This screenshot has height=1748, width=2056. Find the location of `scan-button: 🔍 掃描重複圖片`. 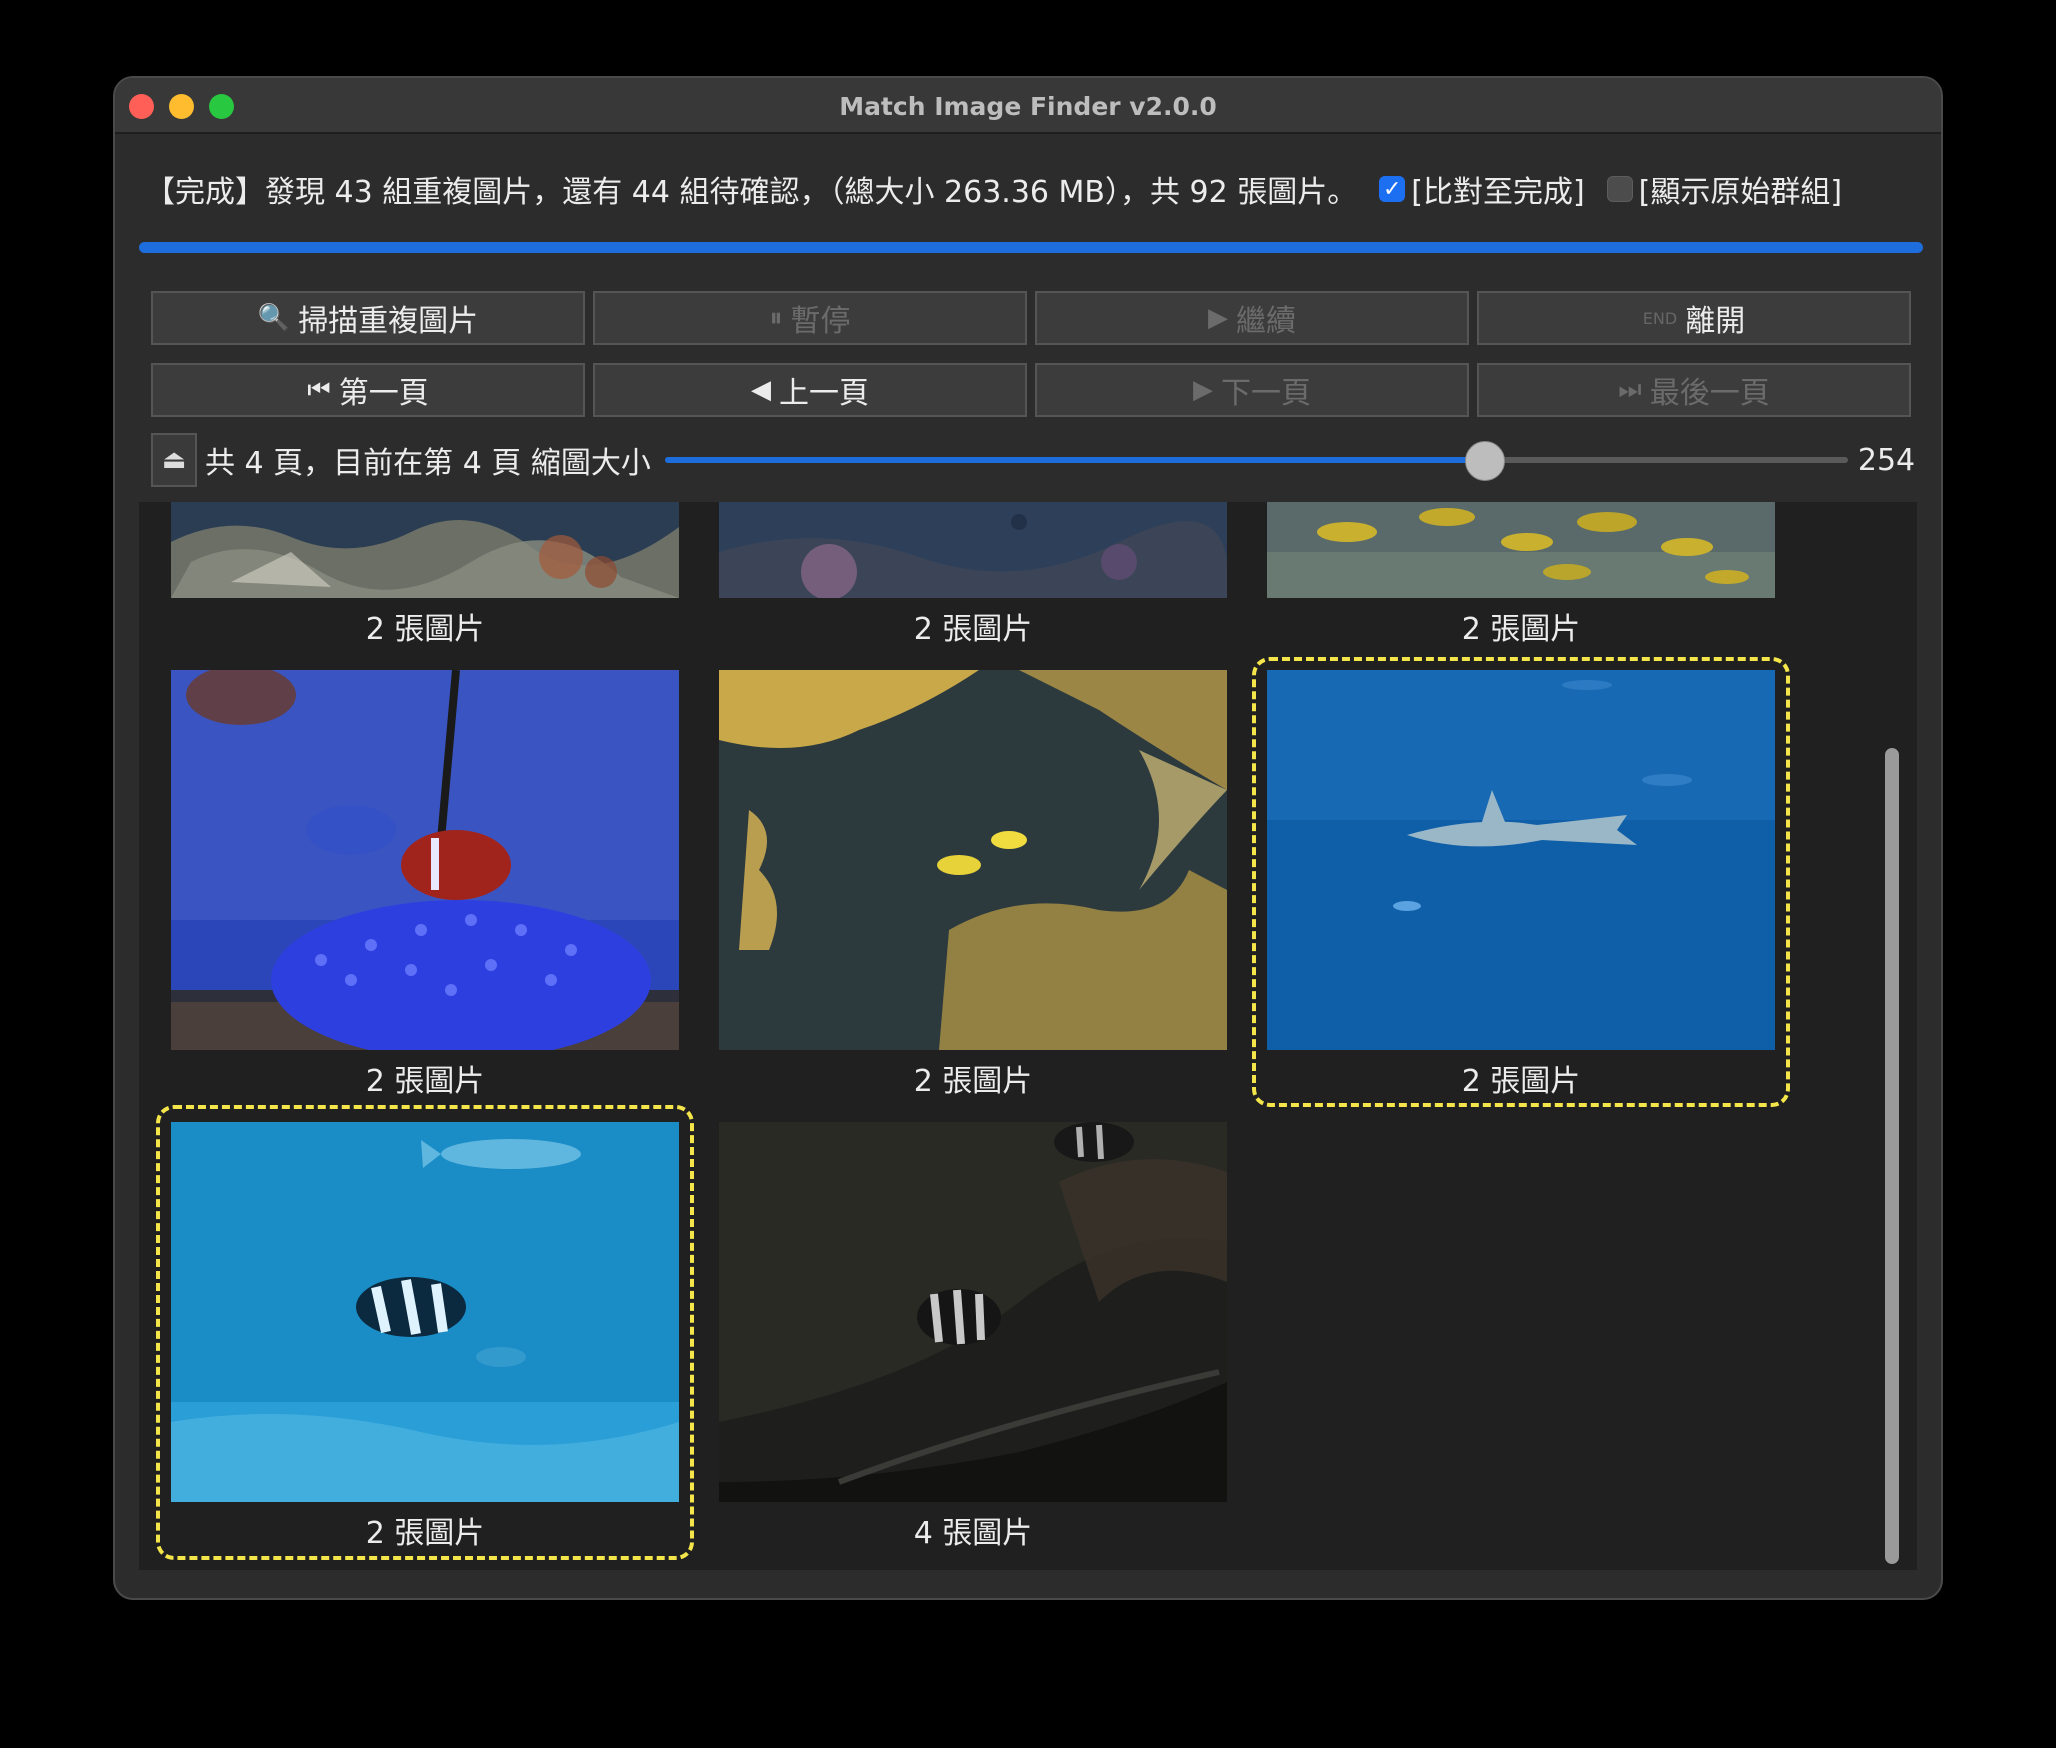

scan-button: 🔍 掃描重複圖片 is located at coordinates (368, 318).